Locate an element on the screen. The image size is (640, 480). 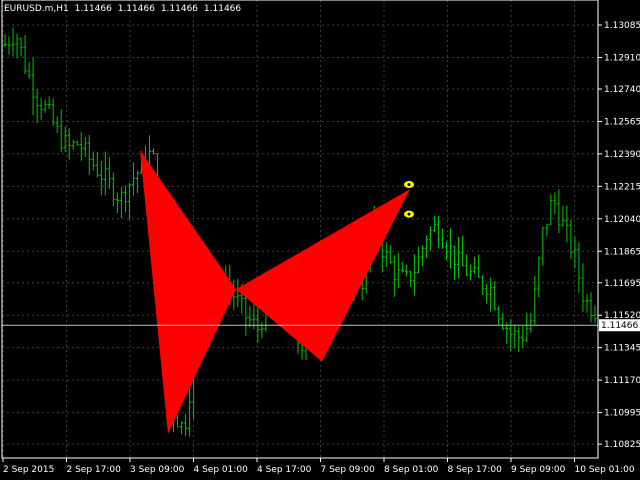
time-tick-label: 3 Sep 09:00 is located at coordinates (157, 470).